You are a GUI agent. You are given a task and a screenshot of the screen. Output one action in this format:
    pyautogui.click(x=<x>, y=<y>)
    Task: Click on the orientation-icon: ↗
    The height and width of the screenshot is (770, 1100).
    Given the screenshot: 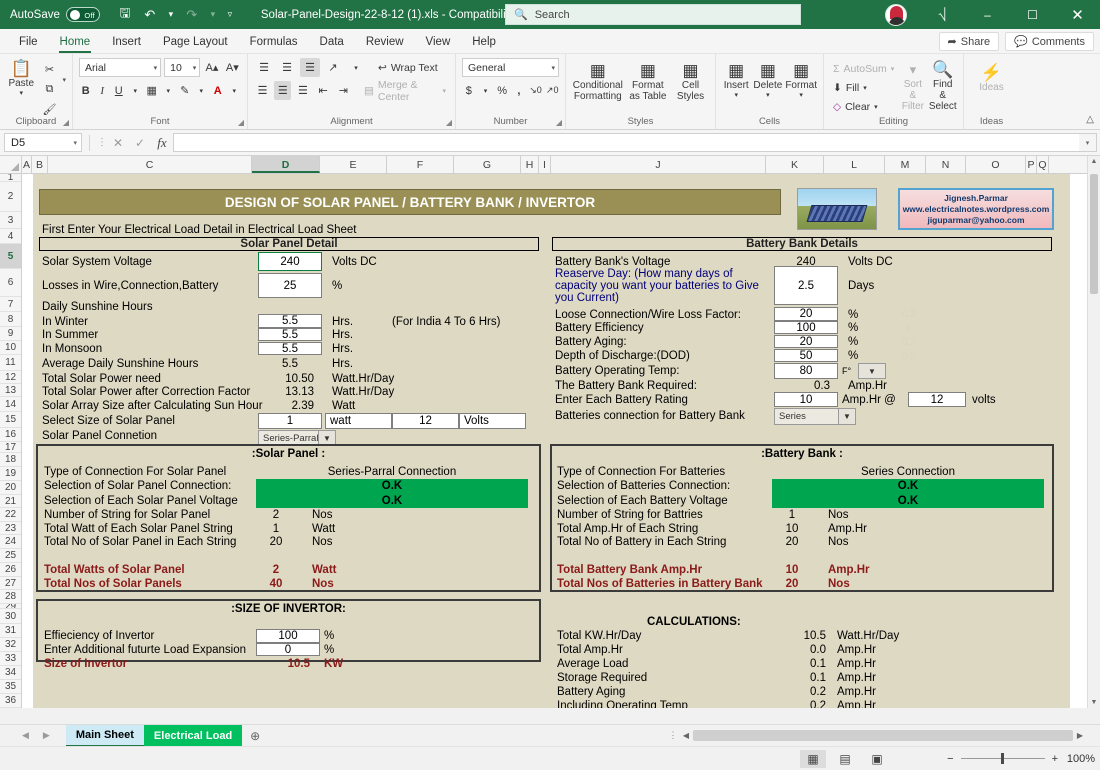 What is the action you would take?
    pyautogui.click(x=333, y=67)
    